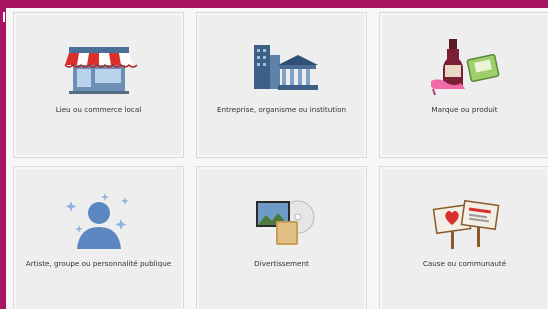 This screenshot has height=309, width=548. I want to click on category-tile-entertainment: Divertissement, so click(281, 237).